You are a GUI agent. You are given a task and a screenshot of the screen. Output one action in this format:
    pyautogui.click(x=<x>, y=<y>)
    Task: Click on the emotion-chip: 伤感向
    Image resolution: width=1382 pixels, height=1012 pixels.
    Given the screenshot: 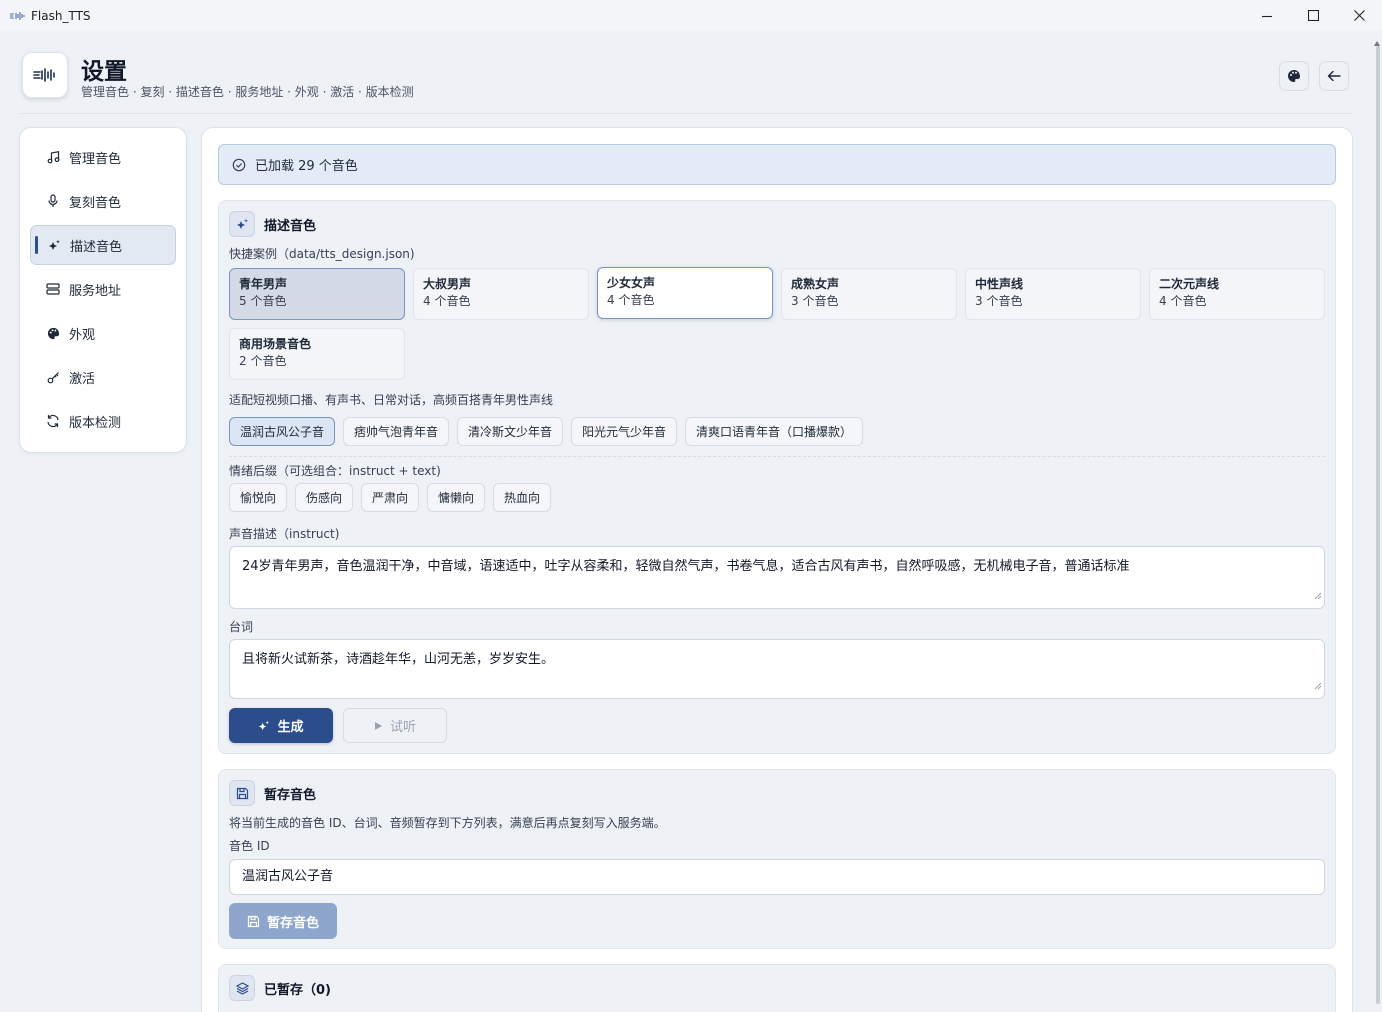 What is the action you would take?
    pyautogui.click(x=324, y=497)
    